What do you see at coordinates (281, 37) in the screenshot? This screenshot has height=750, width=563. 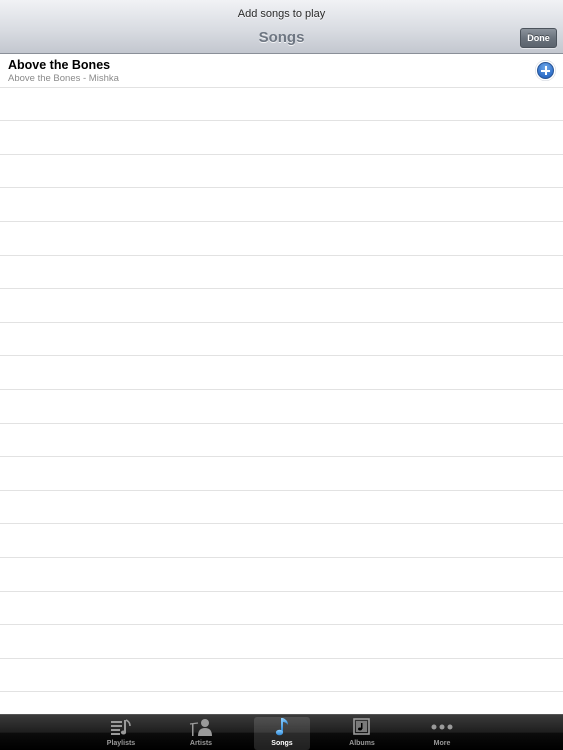 I see `page-title: Songs` at bounding box center [281, 37].